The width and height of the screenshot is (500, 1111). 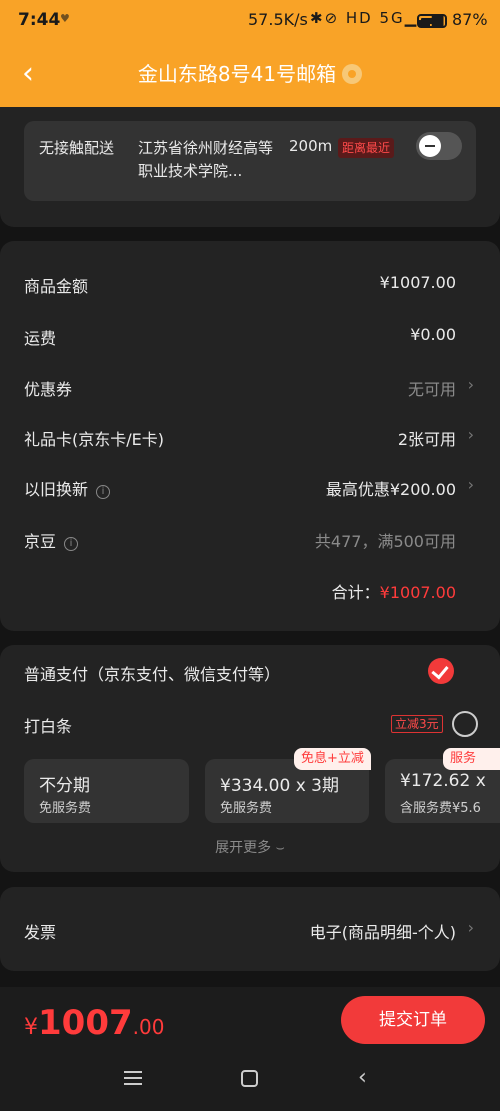 I want to click on row-goods-amount: 商品金额 ¥1007.00, so click(x=240, y=284).